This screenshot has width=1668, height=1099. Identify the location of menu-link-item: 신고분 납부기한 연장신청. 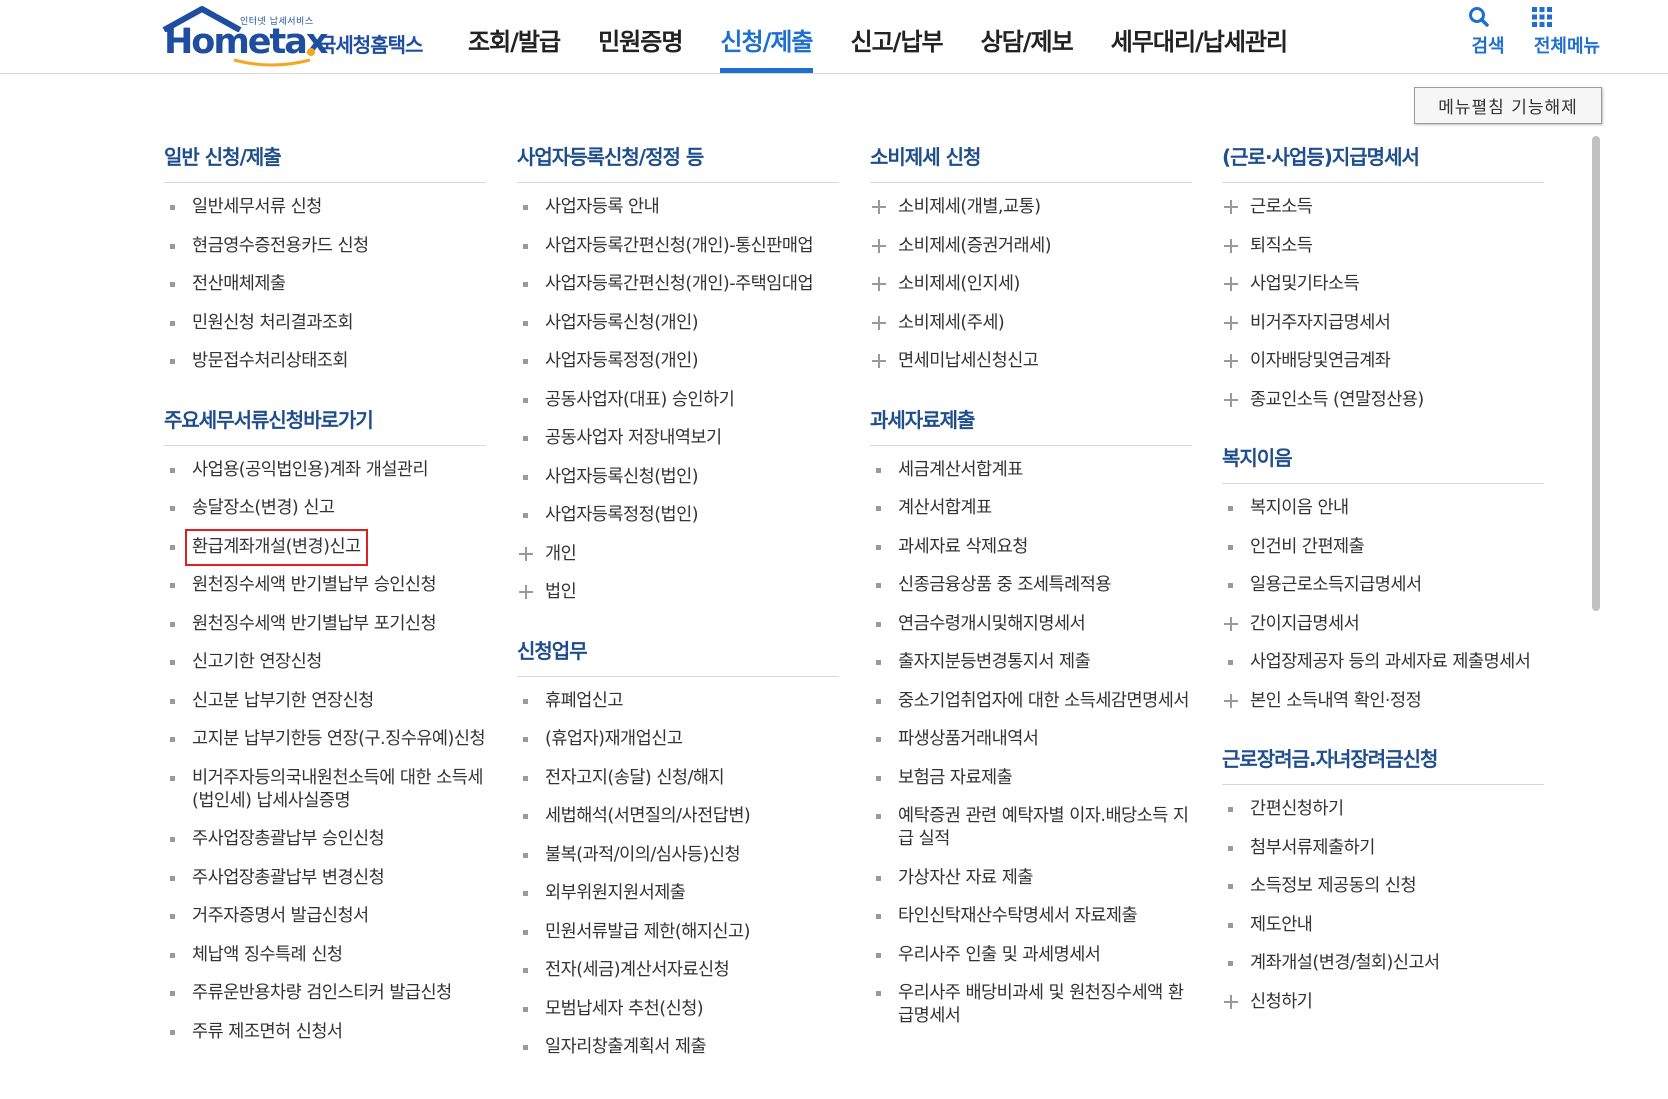
(325, 701).